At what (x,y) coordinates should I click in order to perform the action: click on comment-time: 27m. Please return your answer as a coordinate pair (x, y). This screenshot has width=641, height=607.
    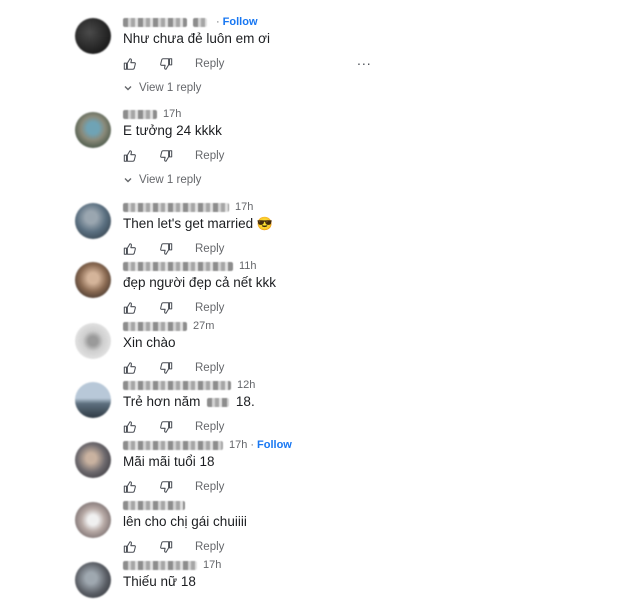
    Looking at the image, I should click on (204, 326).